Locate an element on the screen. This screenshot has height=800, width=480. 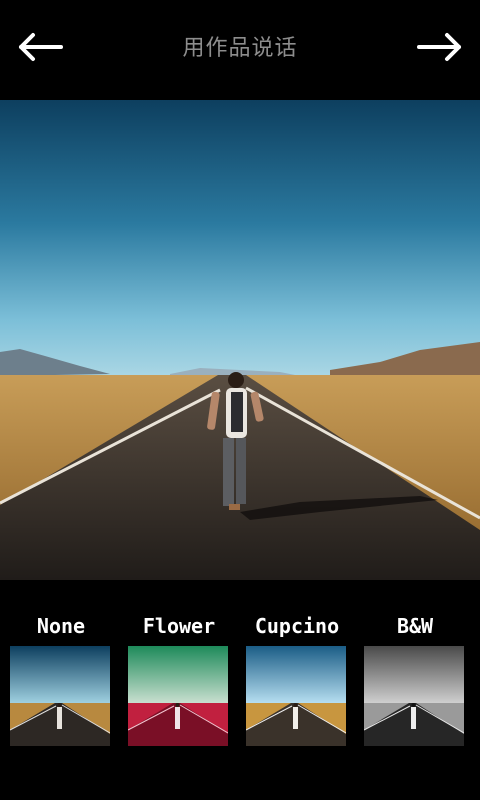
arrow-left-icon is located at coordinates (41, 47).